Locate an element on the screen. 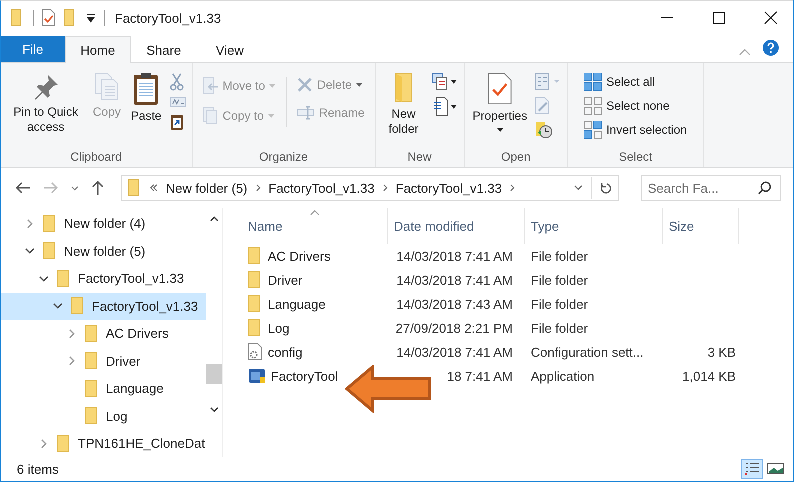 The width and height of the screenshot is (794, 482). easy-access-icon is located at coordinates (445, 107).